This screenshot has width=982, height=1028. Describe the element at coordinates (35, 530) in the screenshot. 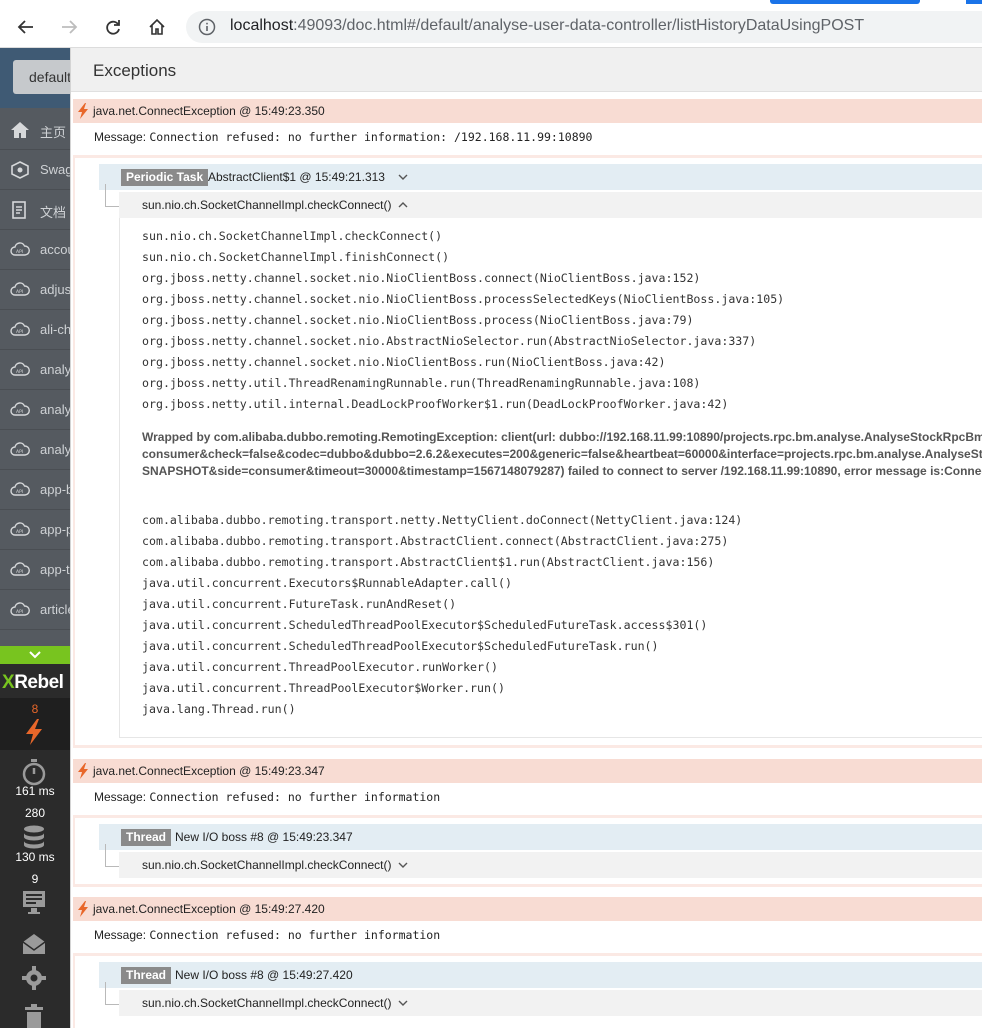

I see `sidebar-item: API app-p` at that location.